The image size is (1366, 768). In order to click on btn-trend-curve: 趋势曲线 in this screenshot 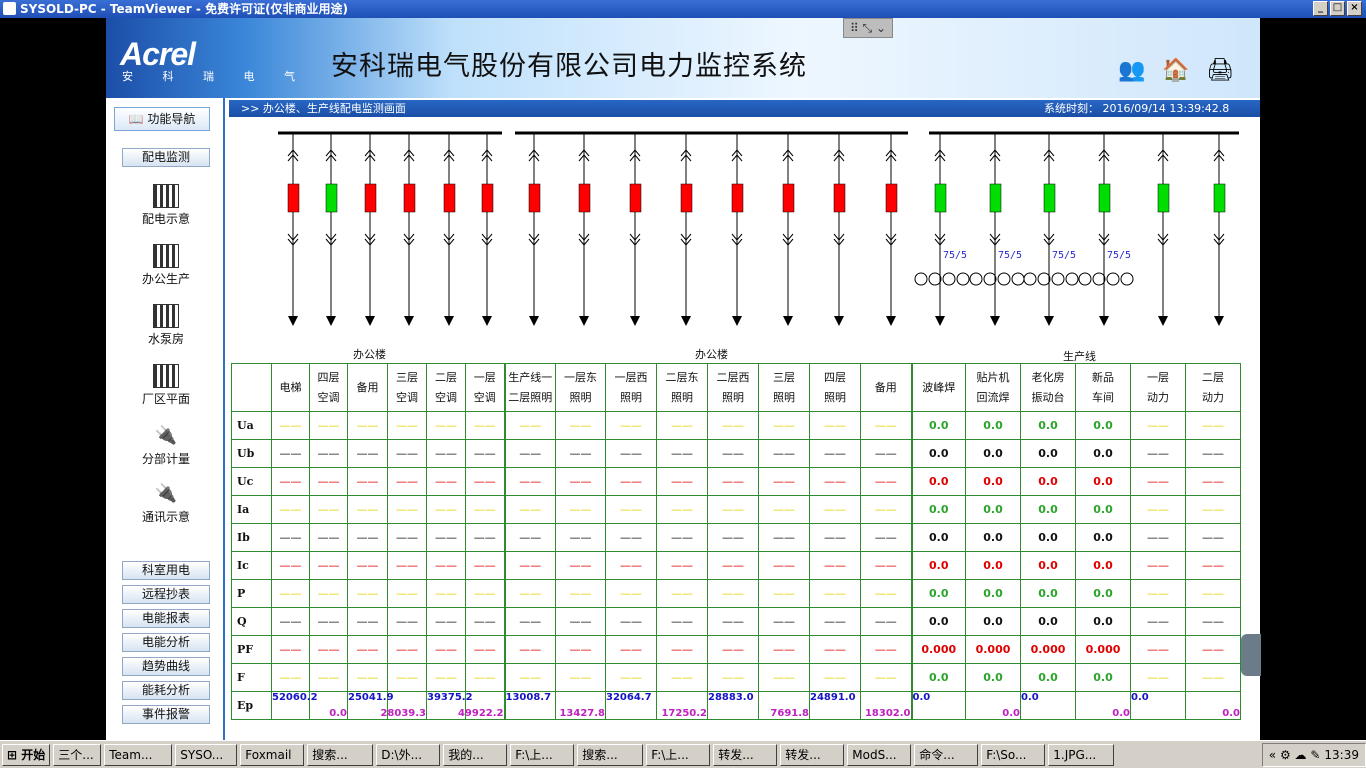, I will do `click(166, 666)`.